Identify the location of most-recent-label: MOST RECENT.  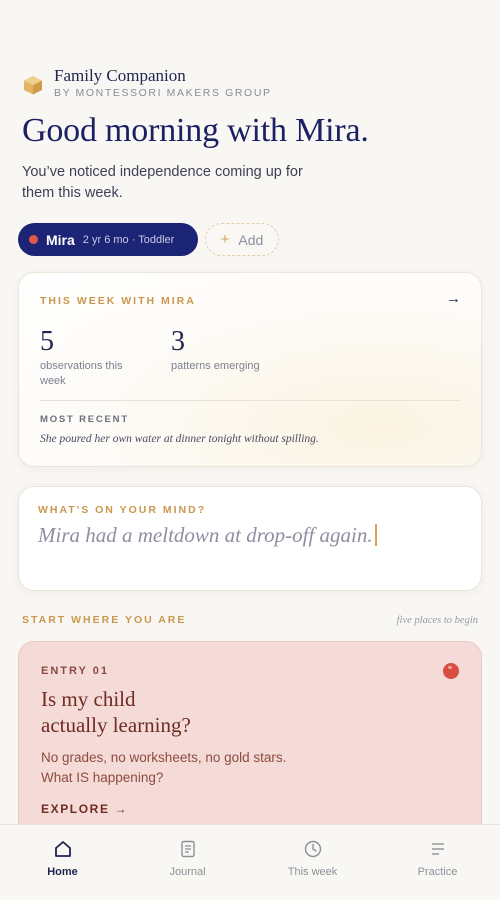
(84, 419).